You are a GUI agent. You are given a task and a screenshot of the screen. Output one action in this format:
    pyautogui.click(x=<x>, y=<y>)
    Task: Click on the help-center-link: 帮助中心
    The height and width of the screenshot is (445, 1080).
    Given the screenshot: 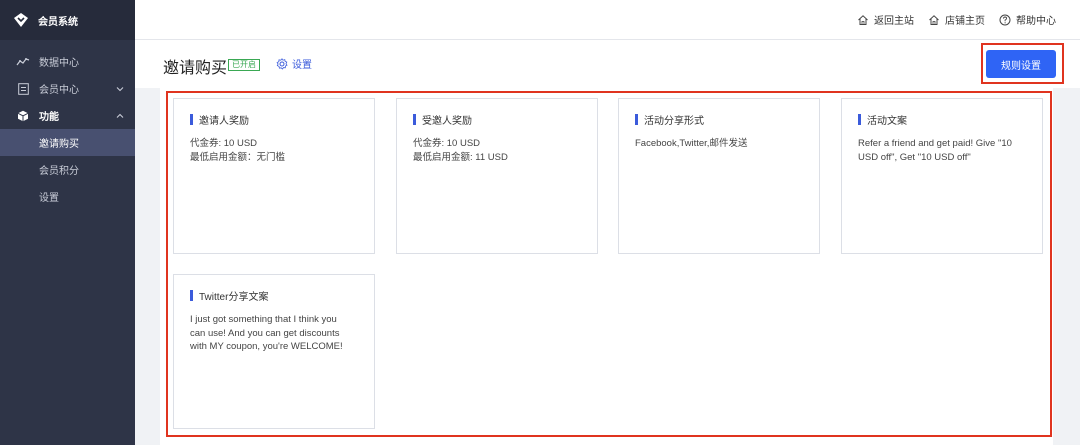 What is the action you would take?
    pyautogui.click(x=1027, y=19)
    